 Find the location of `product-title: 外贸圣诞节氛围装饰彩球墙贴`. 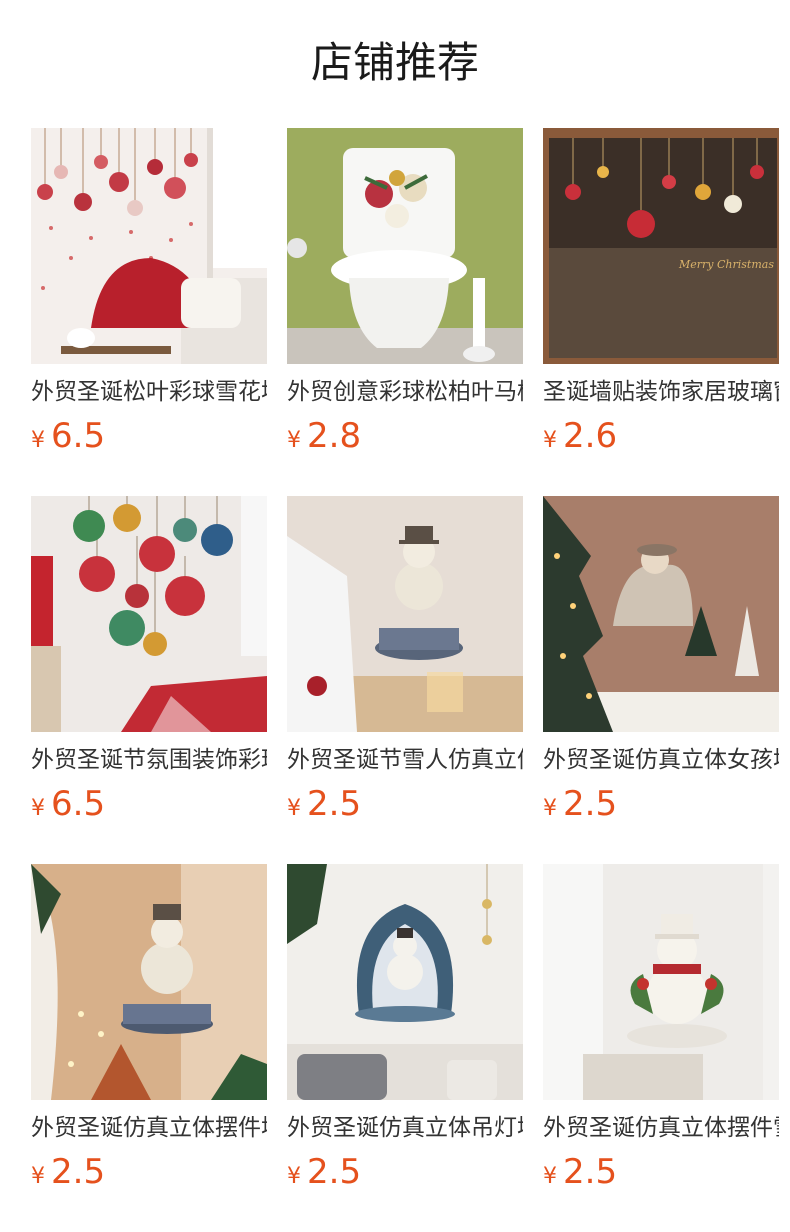

product-title: 外贸圣诞节氛围装饰彩球墙贴 is located at coordinates (149, 760).